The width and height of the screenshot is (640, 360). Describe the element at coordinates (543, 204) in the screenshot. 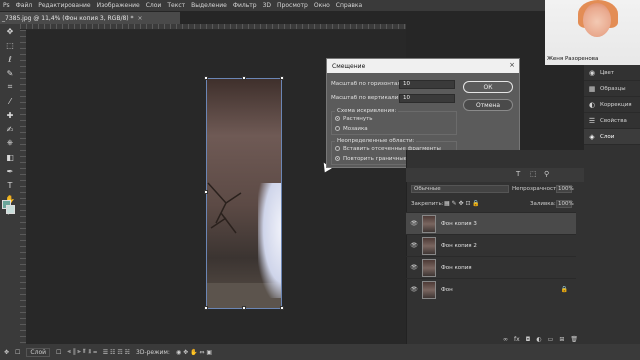

I see `fill-label: Заливка:` at that location.